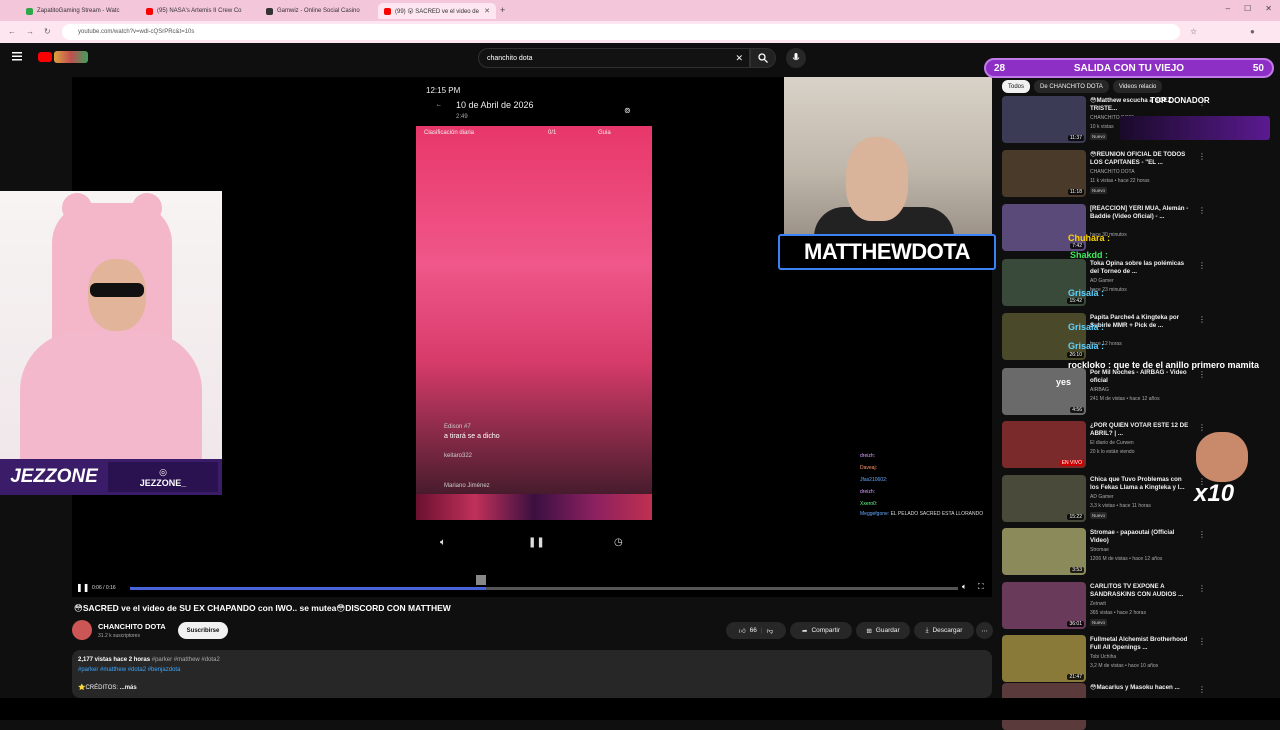 The image size is (1280, 730). I want to click on tab-close-icon: ✕, so click(487, 11).